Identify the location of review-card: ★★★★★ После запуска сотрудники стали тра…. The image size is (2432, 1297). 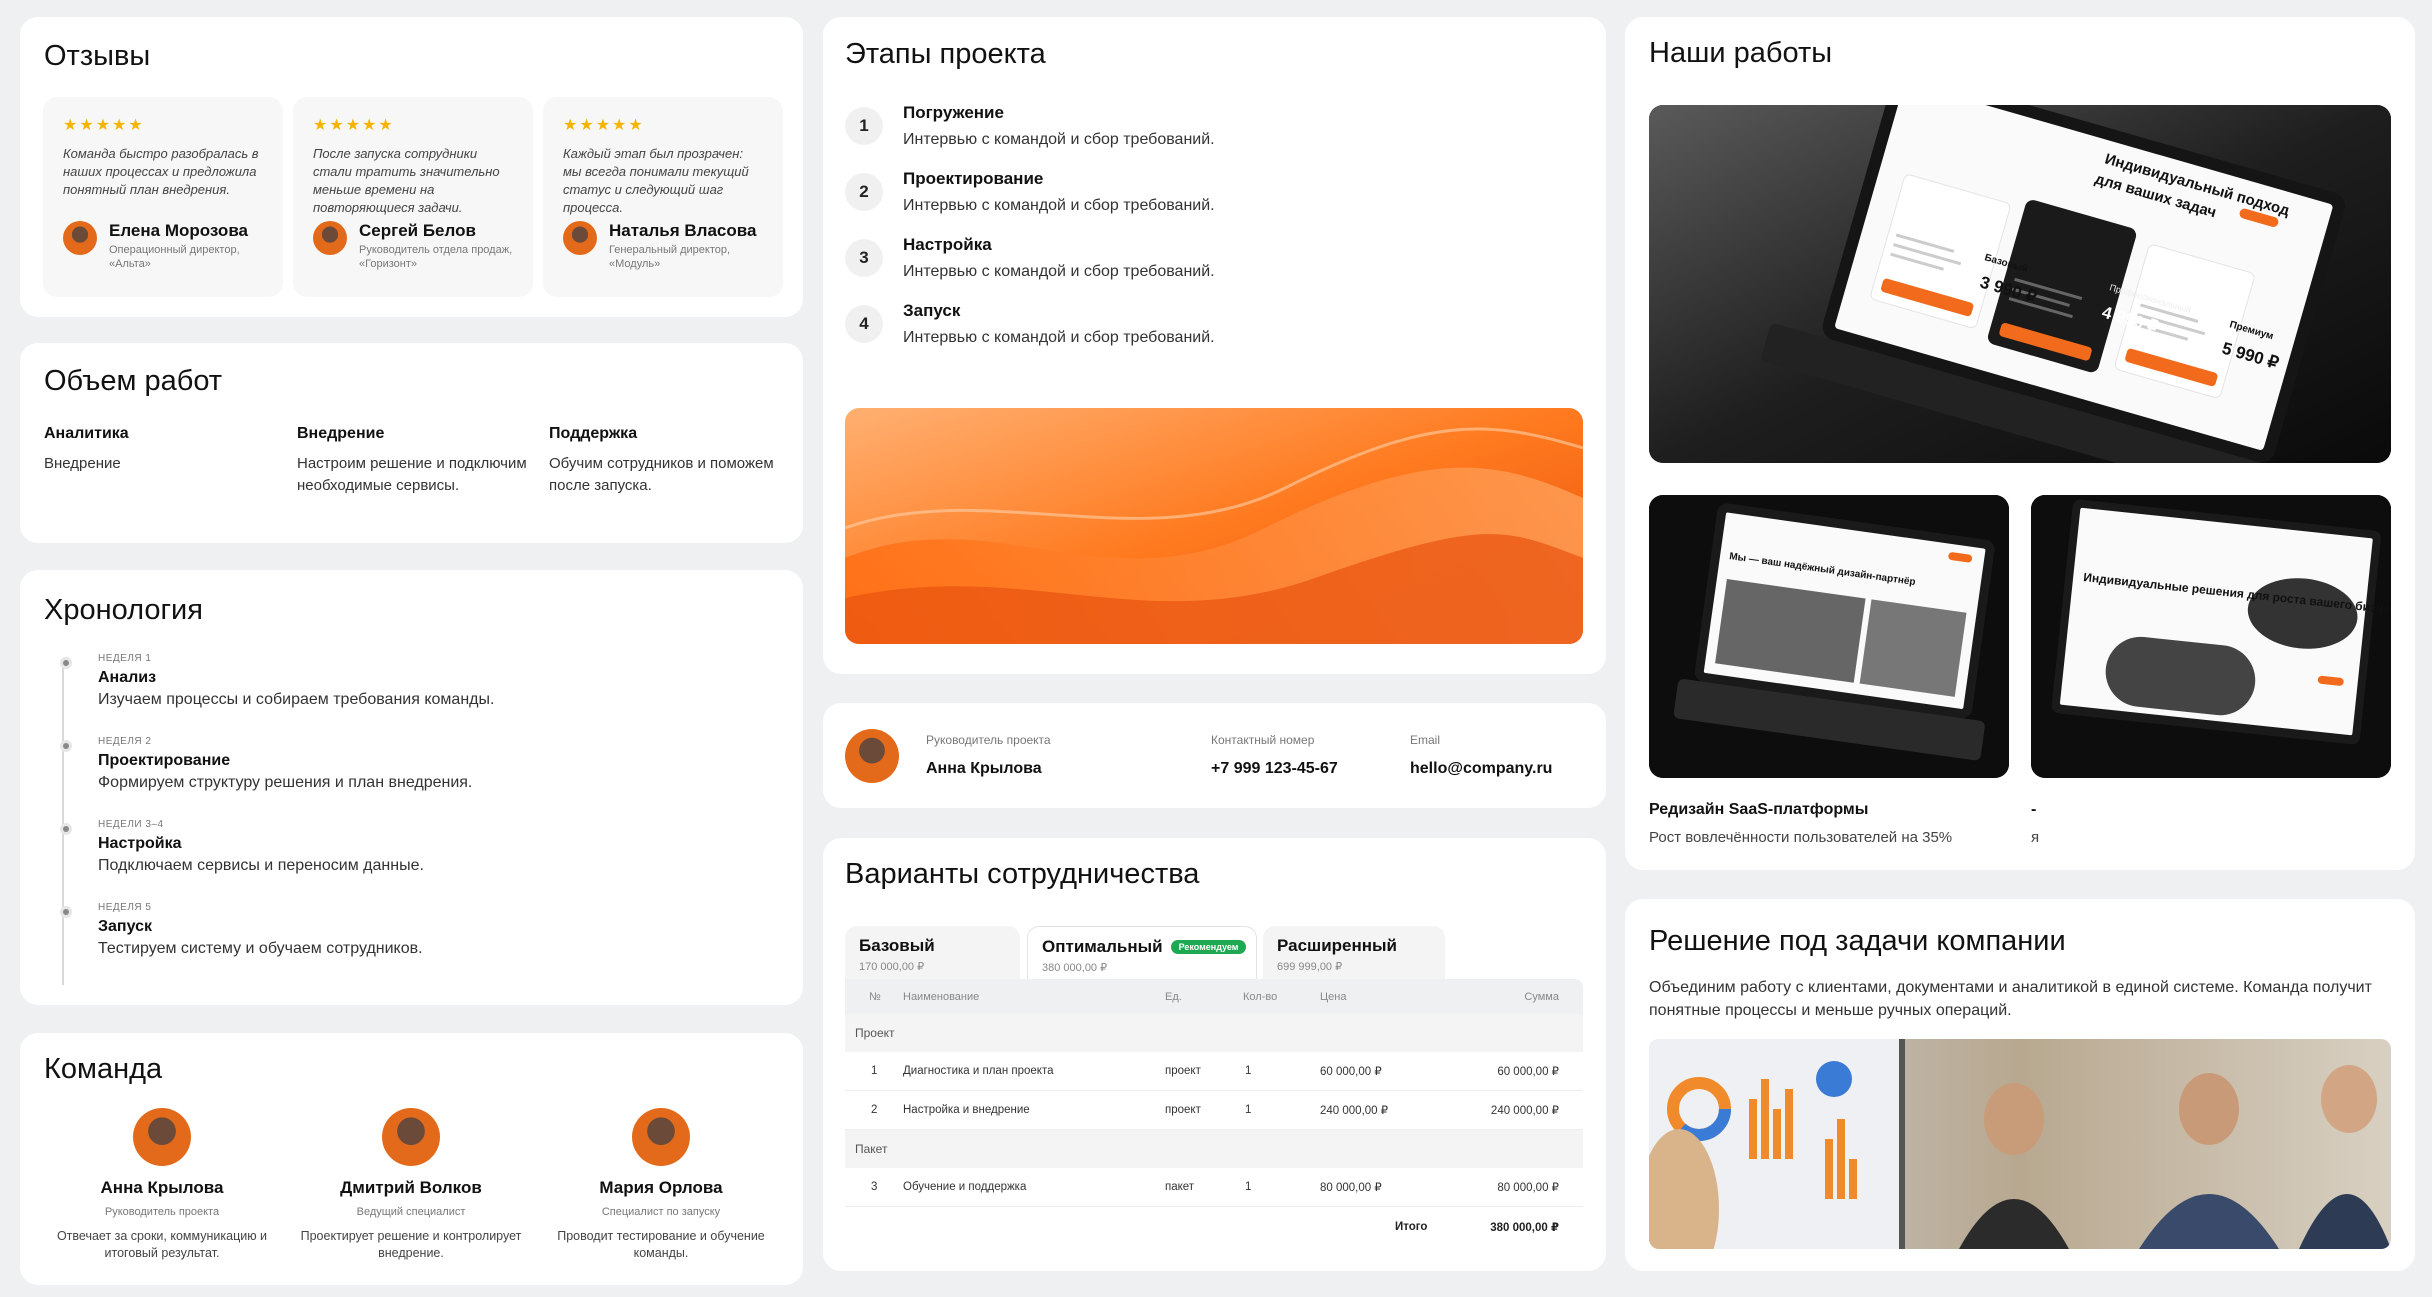
(413, 197).